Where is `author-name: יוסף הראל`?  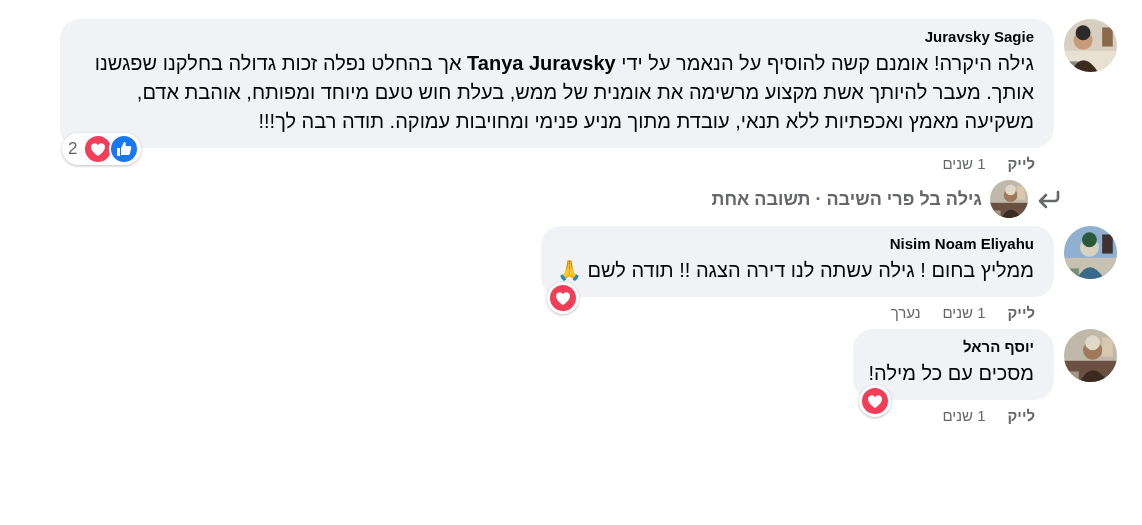 author-name: יוסף הראל is located at coordinates (951, 346).